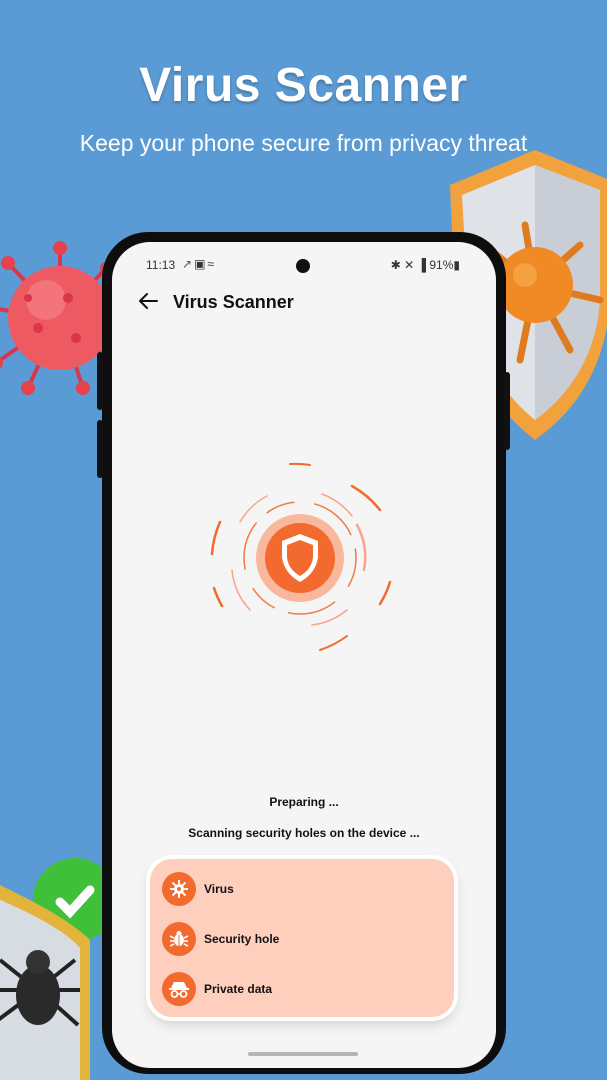 This screenshot has height=1080, width=607. I want to click on status-bar: 11:13 ↗▣≈ ✱ ✕ ▐ 91%▮, so click(304, 264).